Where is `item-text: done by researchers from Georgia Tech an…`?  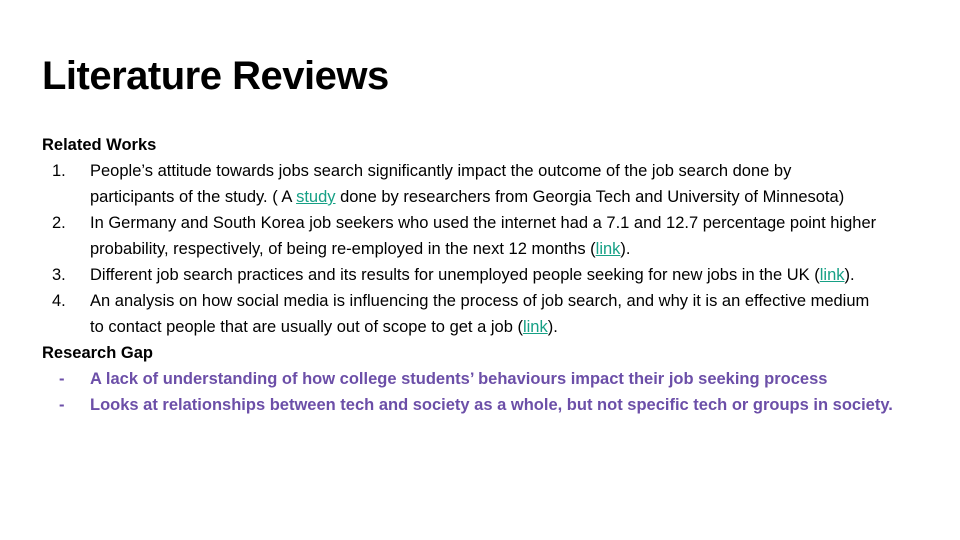 item-text: done by researchers from Georgia Tech an… is located at coordinates (590, 197).